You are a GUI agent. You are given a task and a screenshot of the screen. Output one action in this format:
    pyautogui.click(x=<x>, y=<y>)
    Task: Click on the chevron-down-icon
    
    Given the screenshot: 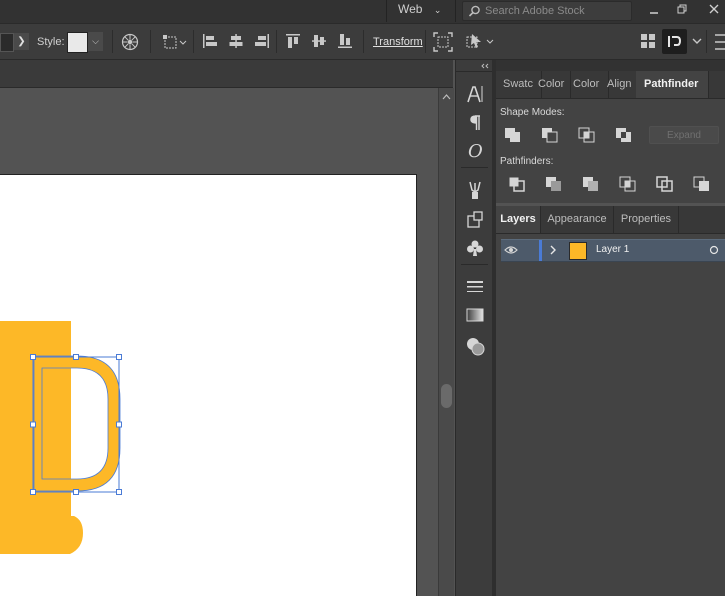 What is the action you would take?
    pyautogui.click(x=697, y=41)
    